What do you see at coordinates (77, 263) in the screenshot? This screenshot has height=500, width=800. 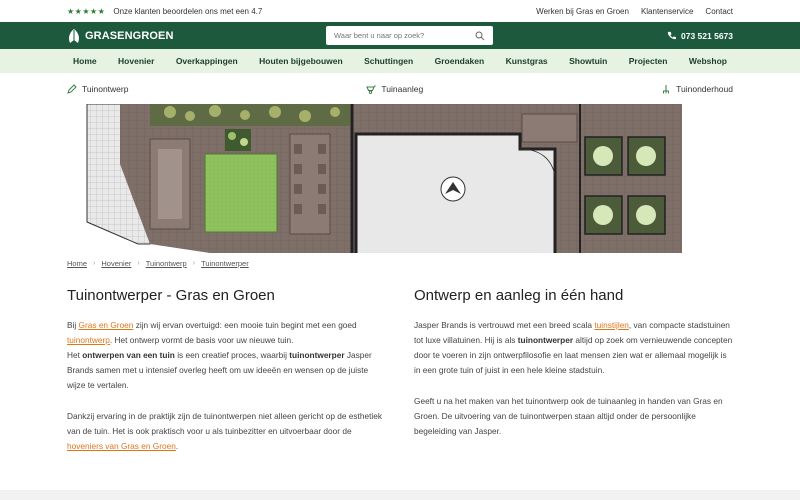 I see `breadcrumb-home: Home` at bounding box center [77, 263].